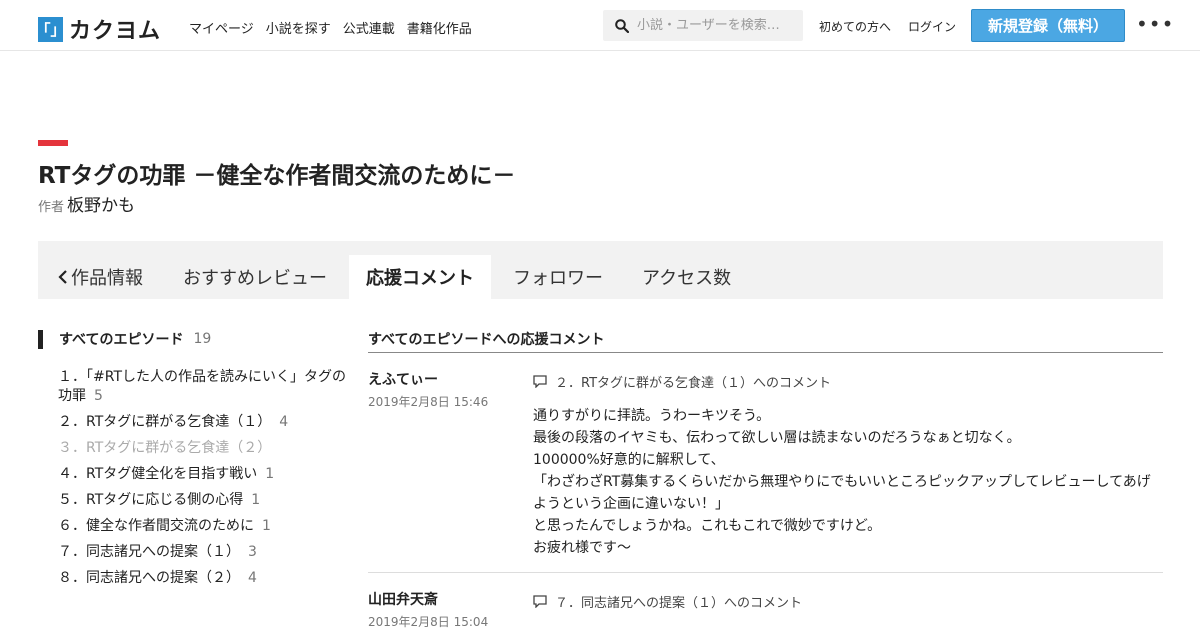 The image size is (1200, 630). Describe the element at coordinates (40, 339) in the screenshot. I see `heading-marker` at that location.